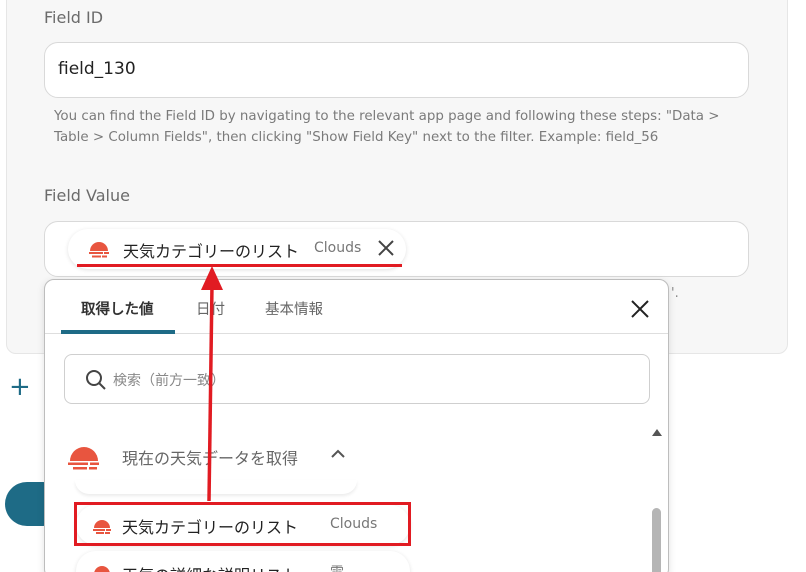 The height and width of the screenshot is (572, 806). I want to click on chip-sub-label: Clouds, so click(338, 248).